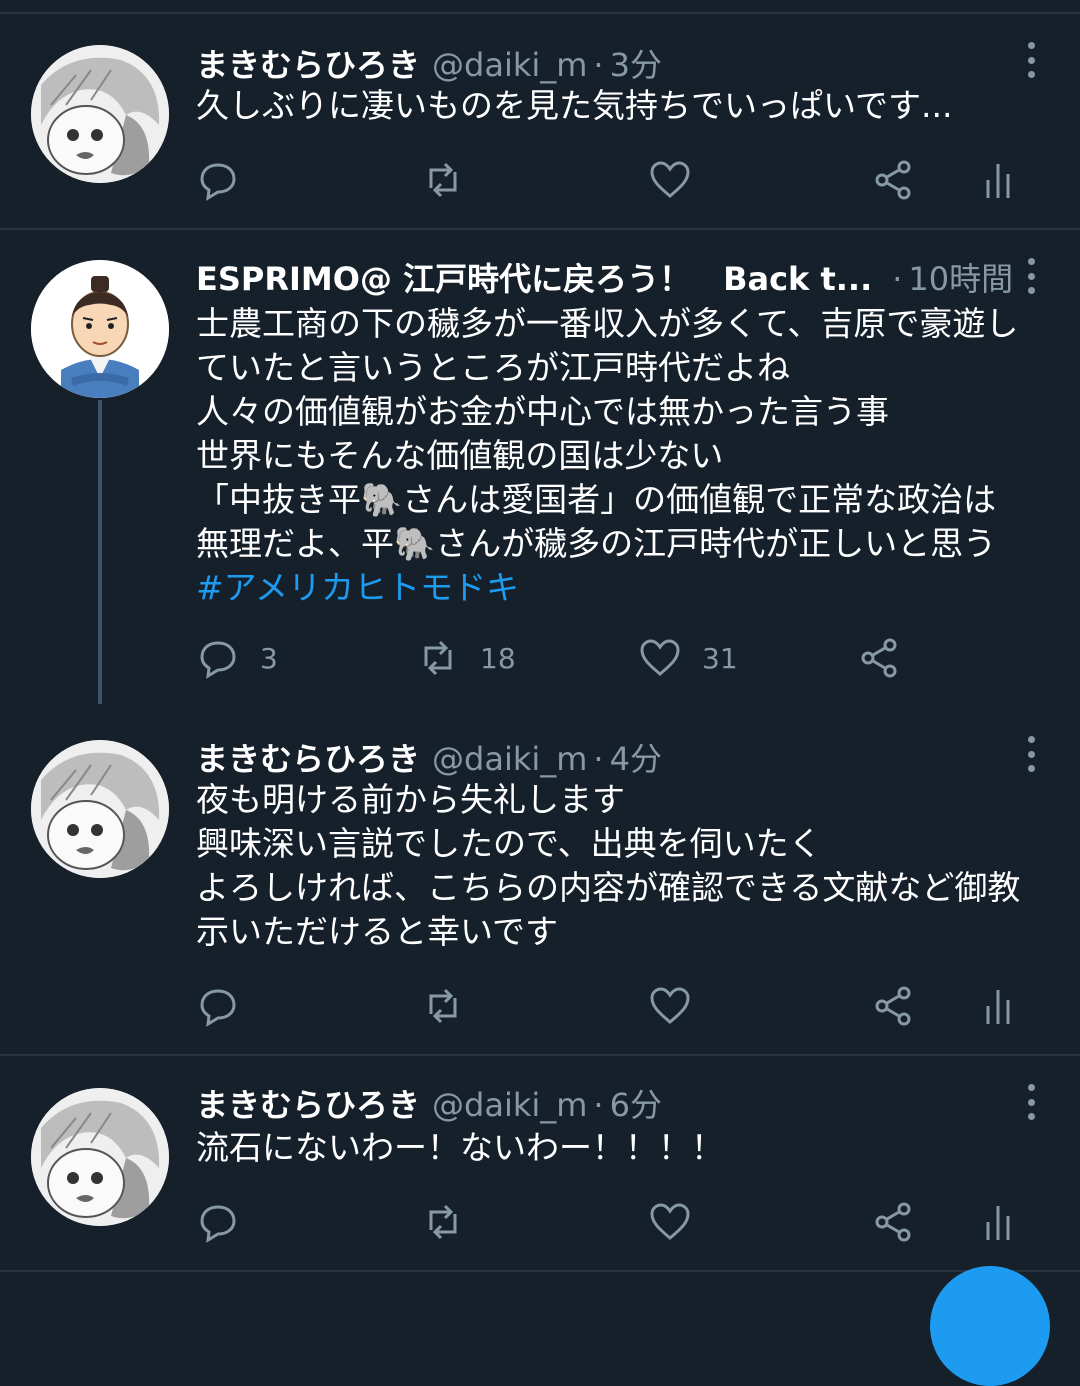  Describe the element at coordinates (493, 367) in the screenshot. I see `tweet-line: ていたと言いうところが江戸時代だよね` at that location.